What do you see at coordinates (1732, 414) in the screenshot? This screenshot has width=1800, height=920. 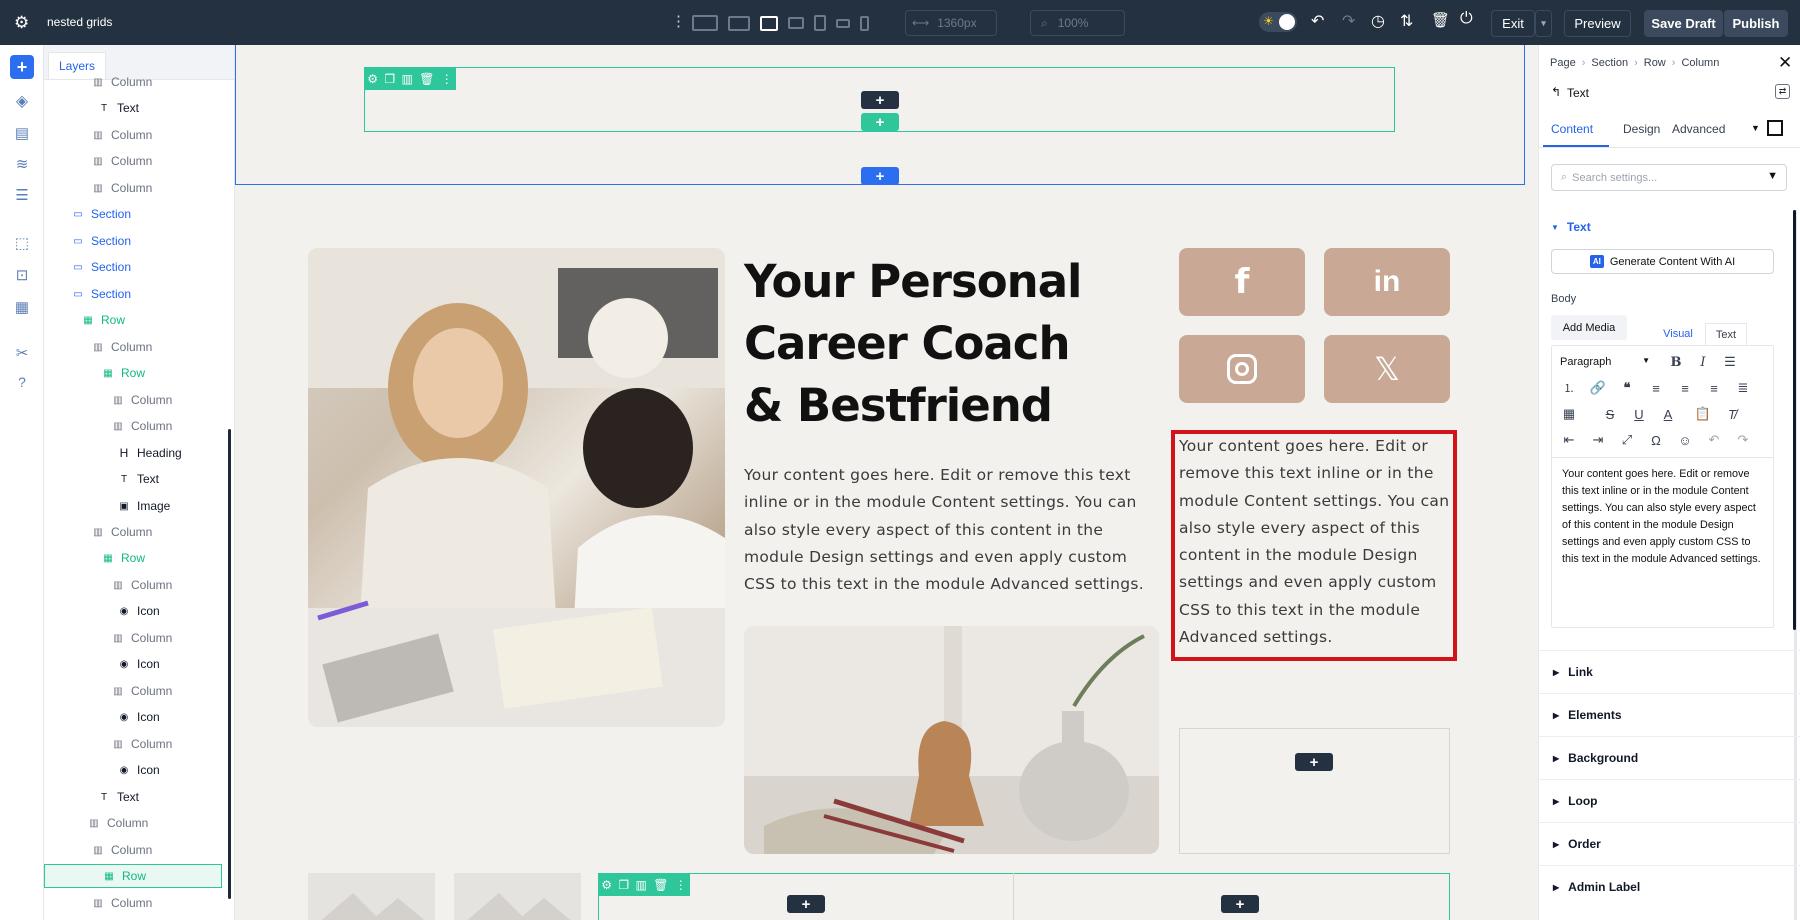 I see `clear-format-icon: T̸` at bounding box center [1732, 414].